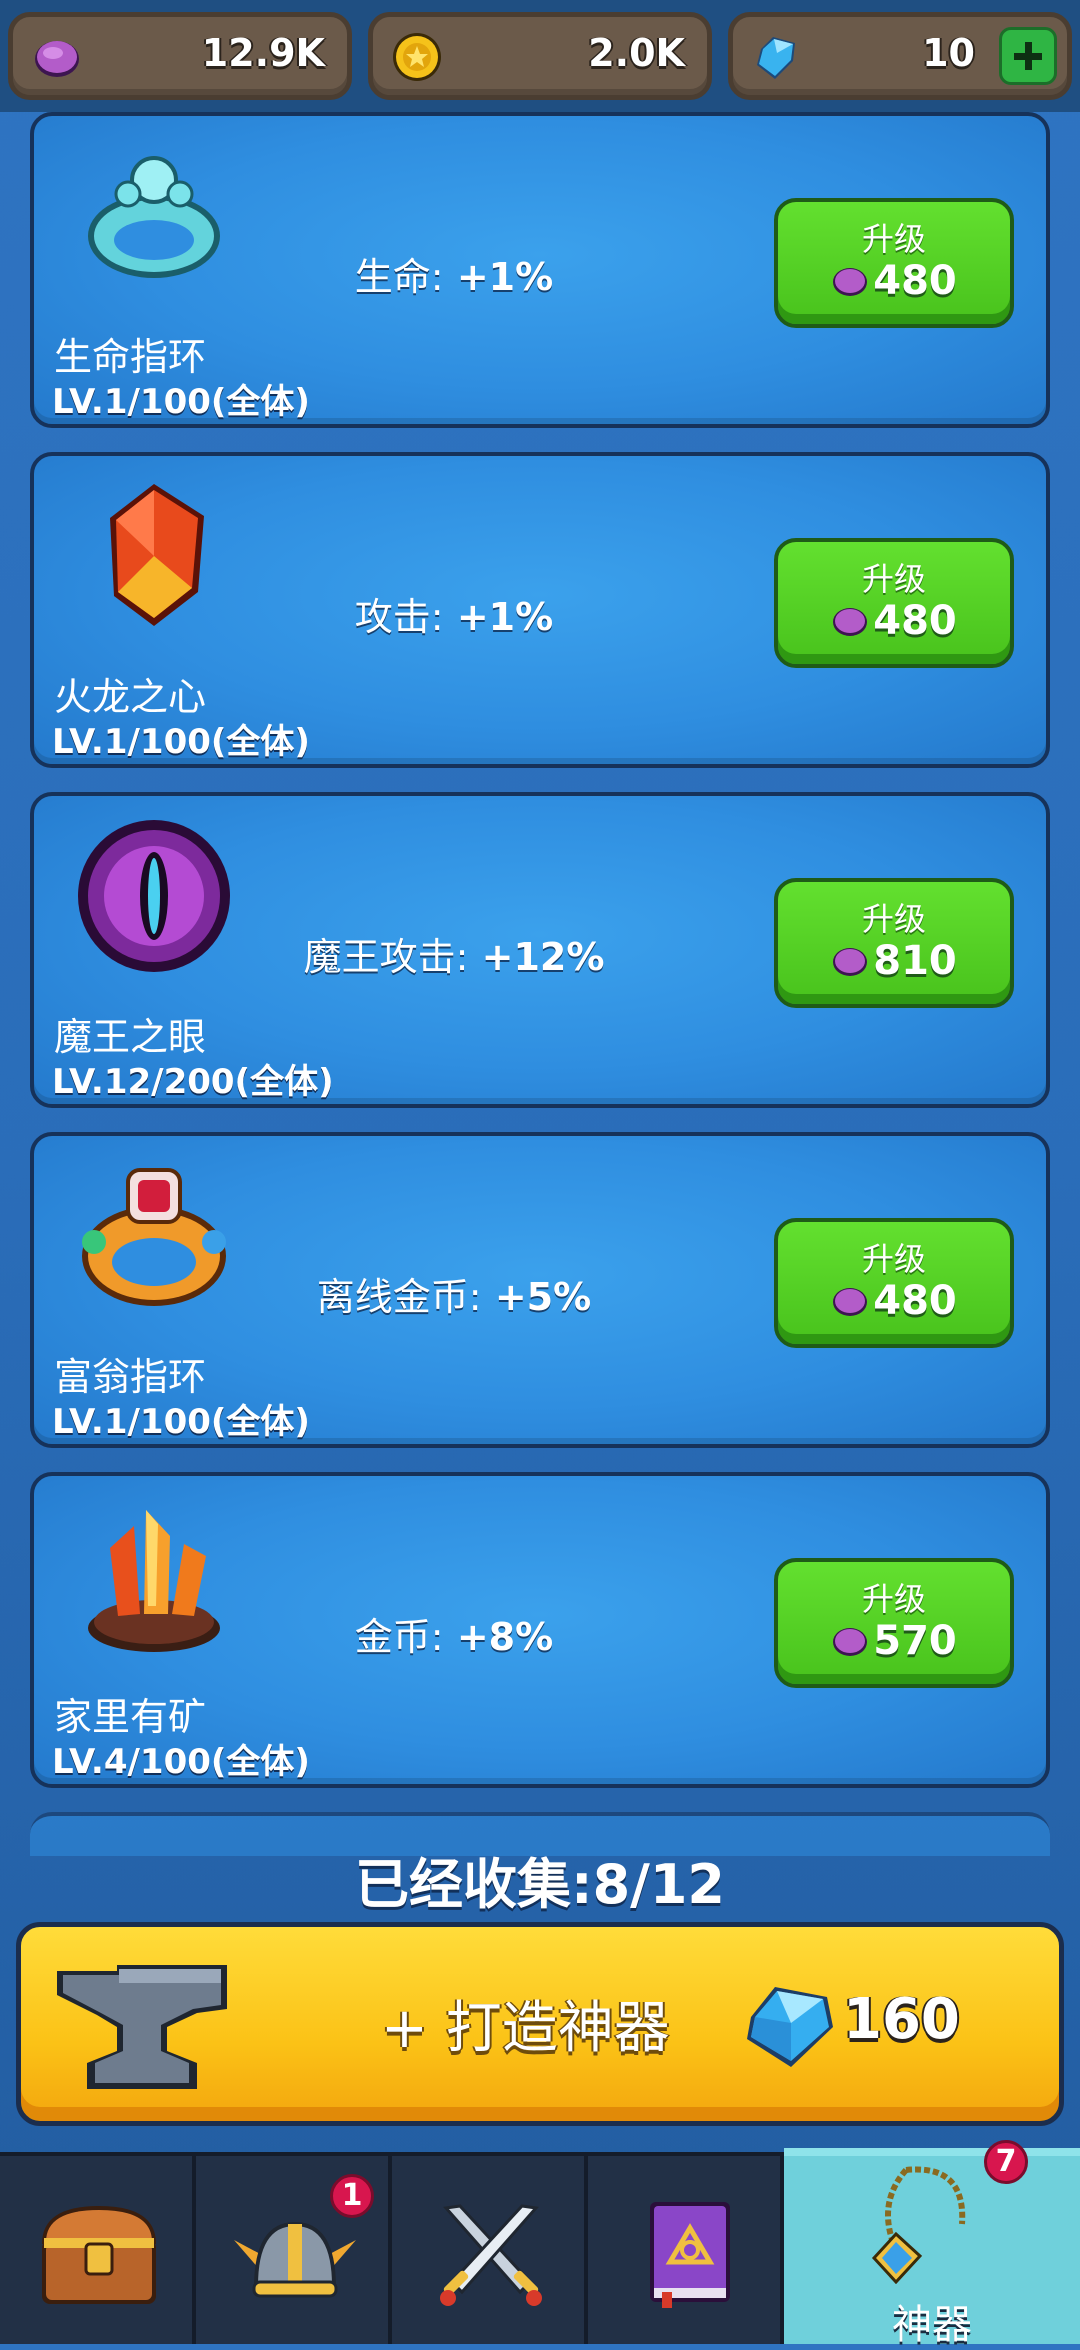 This screenshot has height=2350, width=1080. I want to click on tab-battle, so click(490, 2250).